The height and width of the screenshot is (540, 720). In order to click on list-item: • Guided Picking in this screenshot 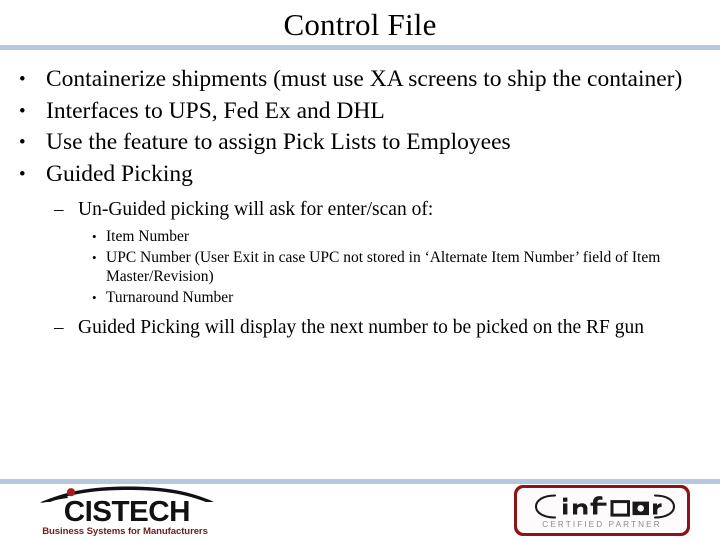, I will do `click(360, 175)`.